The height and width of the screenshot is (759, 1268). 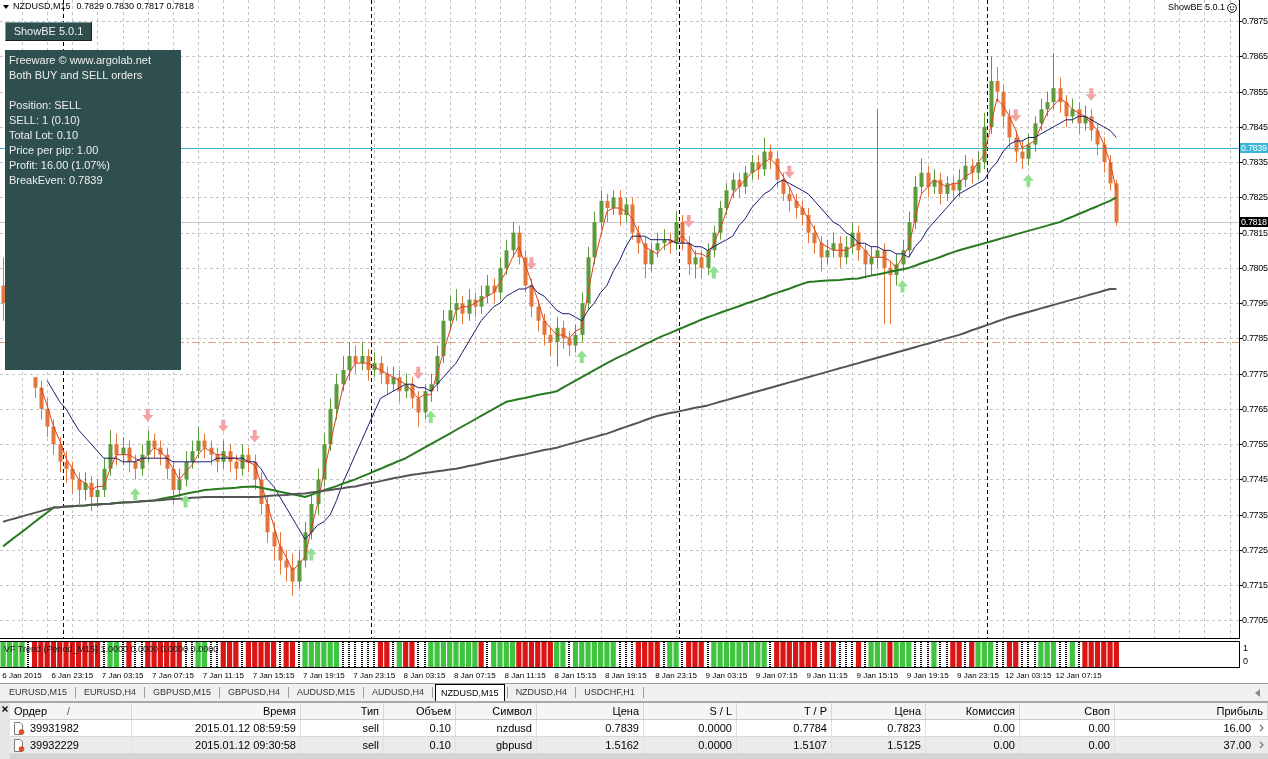 I want to click on price-axis-label: 0.7845, so click(x=1255, y=126).